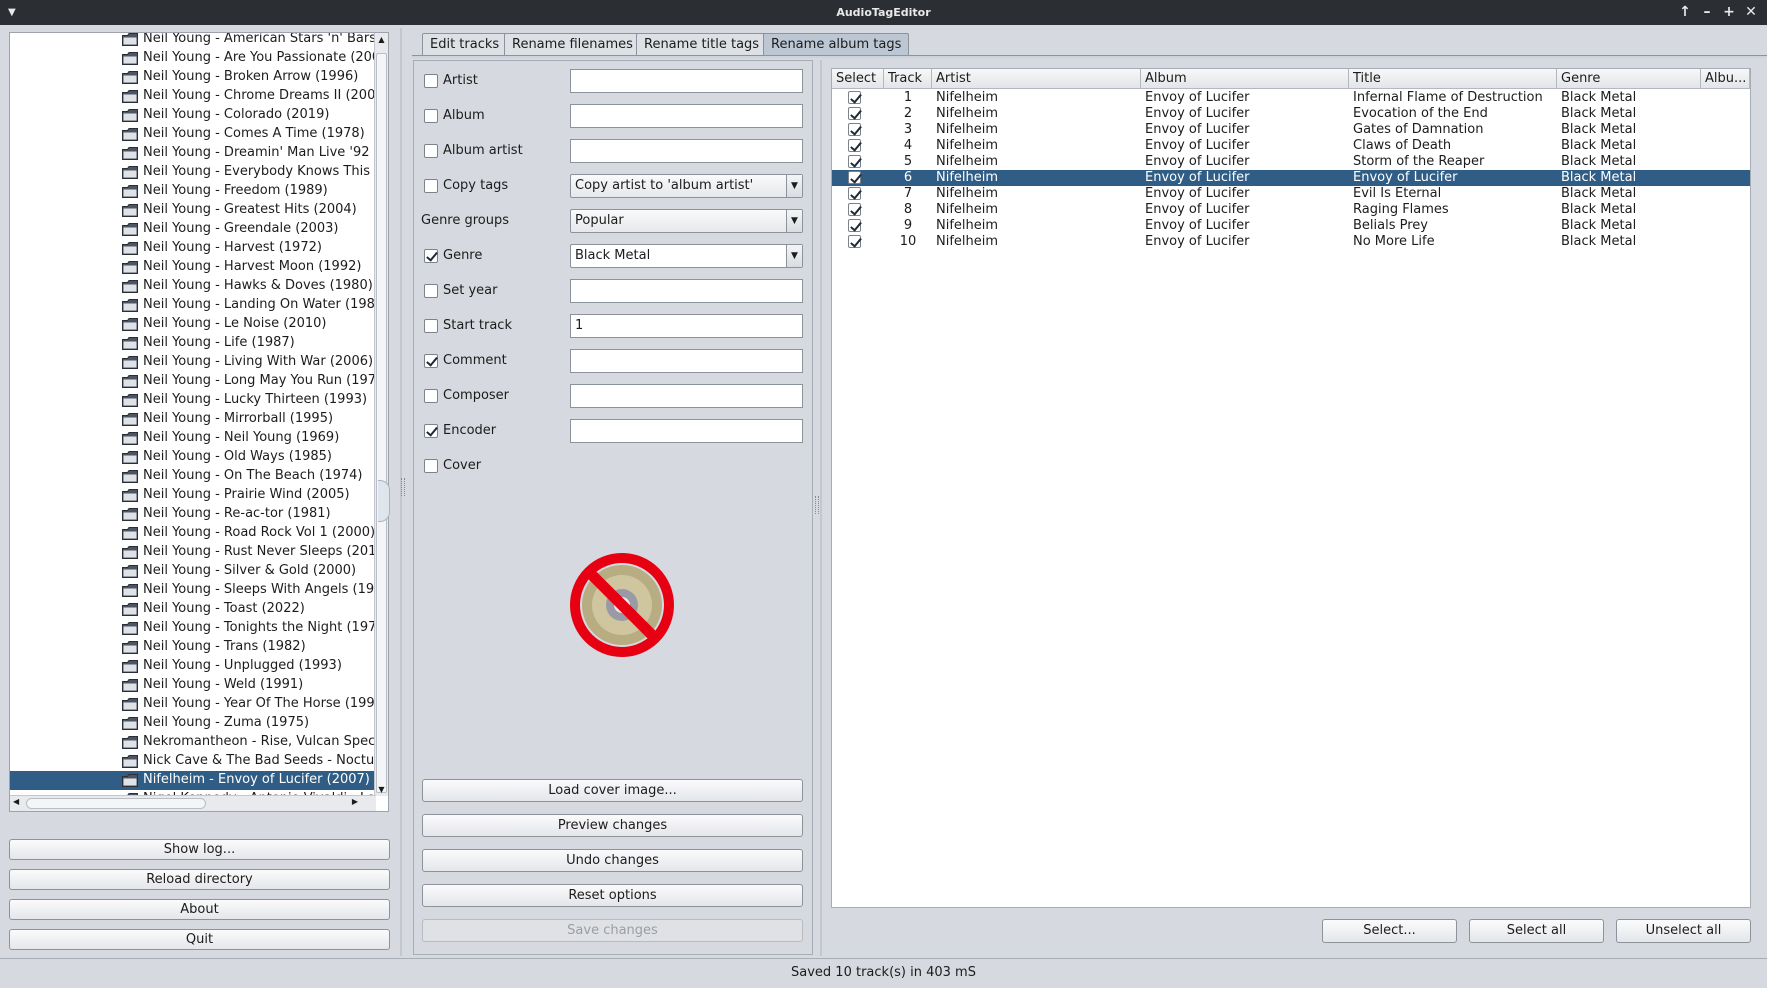 This screenshot has height=988, width=1767. Describe the element at coordinates (908, 79) in the screenshot. I see `column-header-track: Track` at that location.